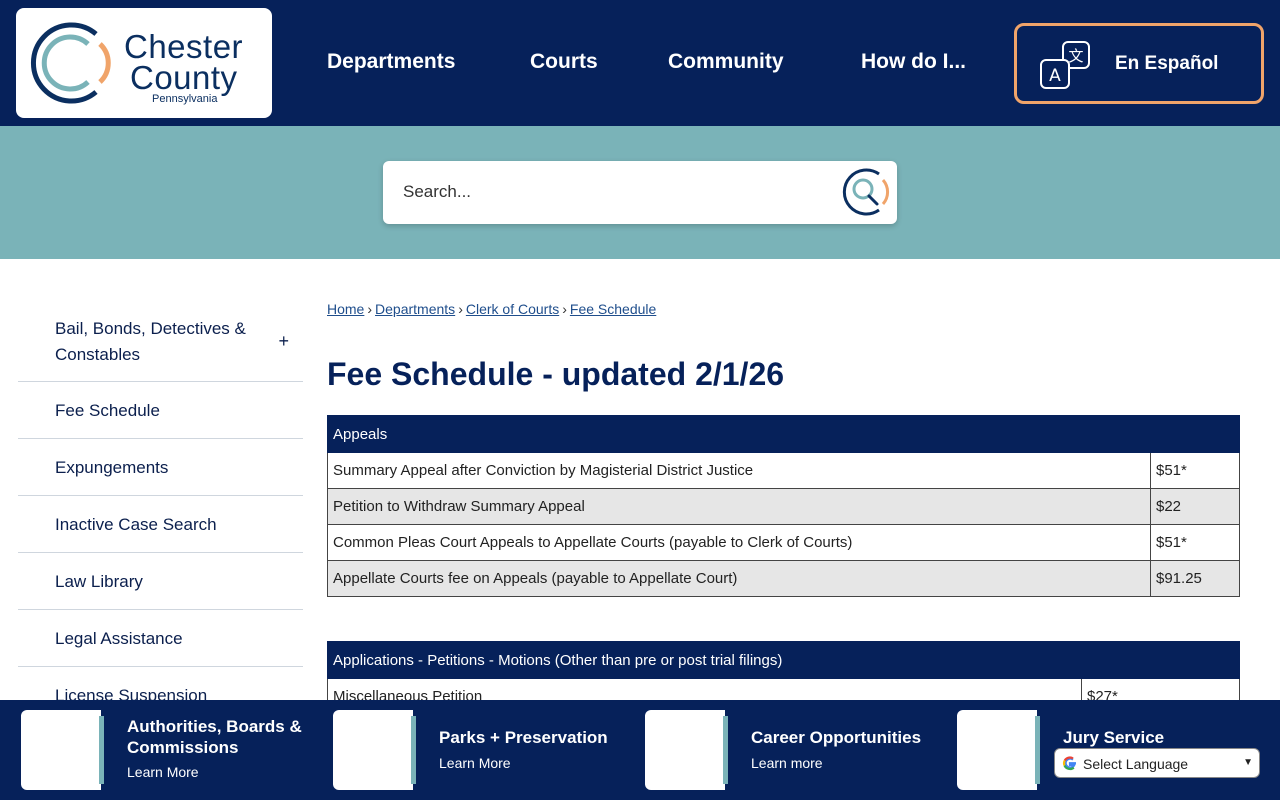 The image size is (1280, 800). Describe the element at coordinates (99, 581) in the screenshot. I see `sidebar-item-label: Law Library` at that location.